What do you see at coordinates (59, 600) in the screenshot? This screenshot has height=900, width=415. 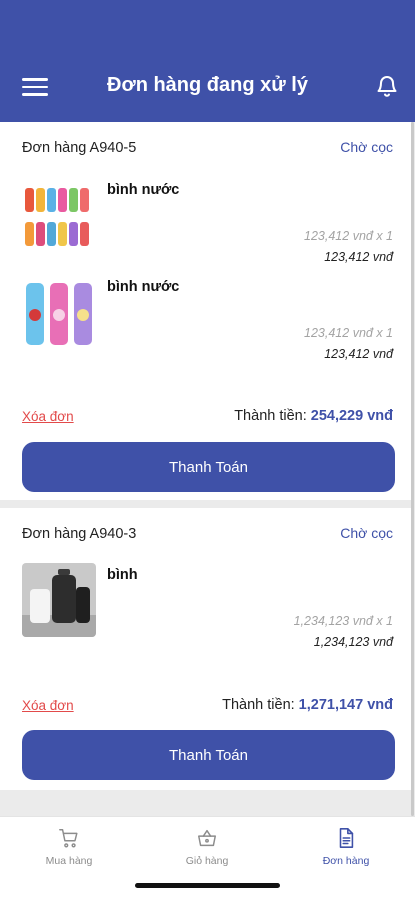 I see `kettle-set-thumbnail` at bounding box center [59, 600].